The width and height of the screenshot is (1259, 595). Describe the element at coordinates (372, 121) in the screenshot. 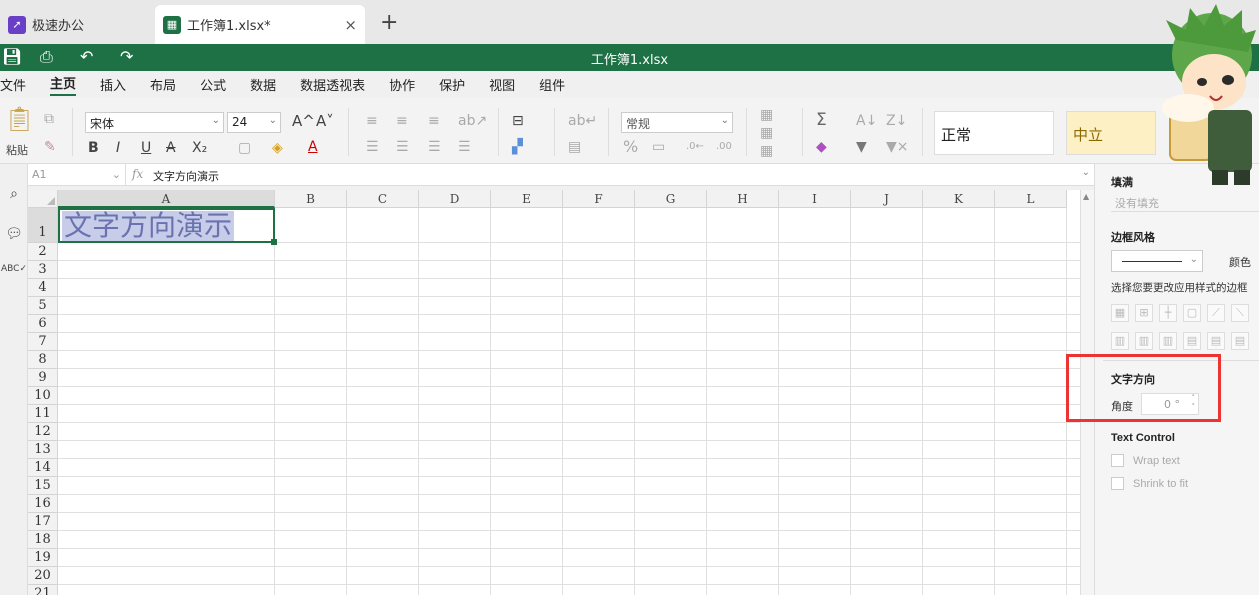

I see `align-top-icon: ≡` at that location.